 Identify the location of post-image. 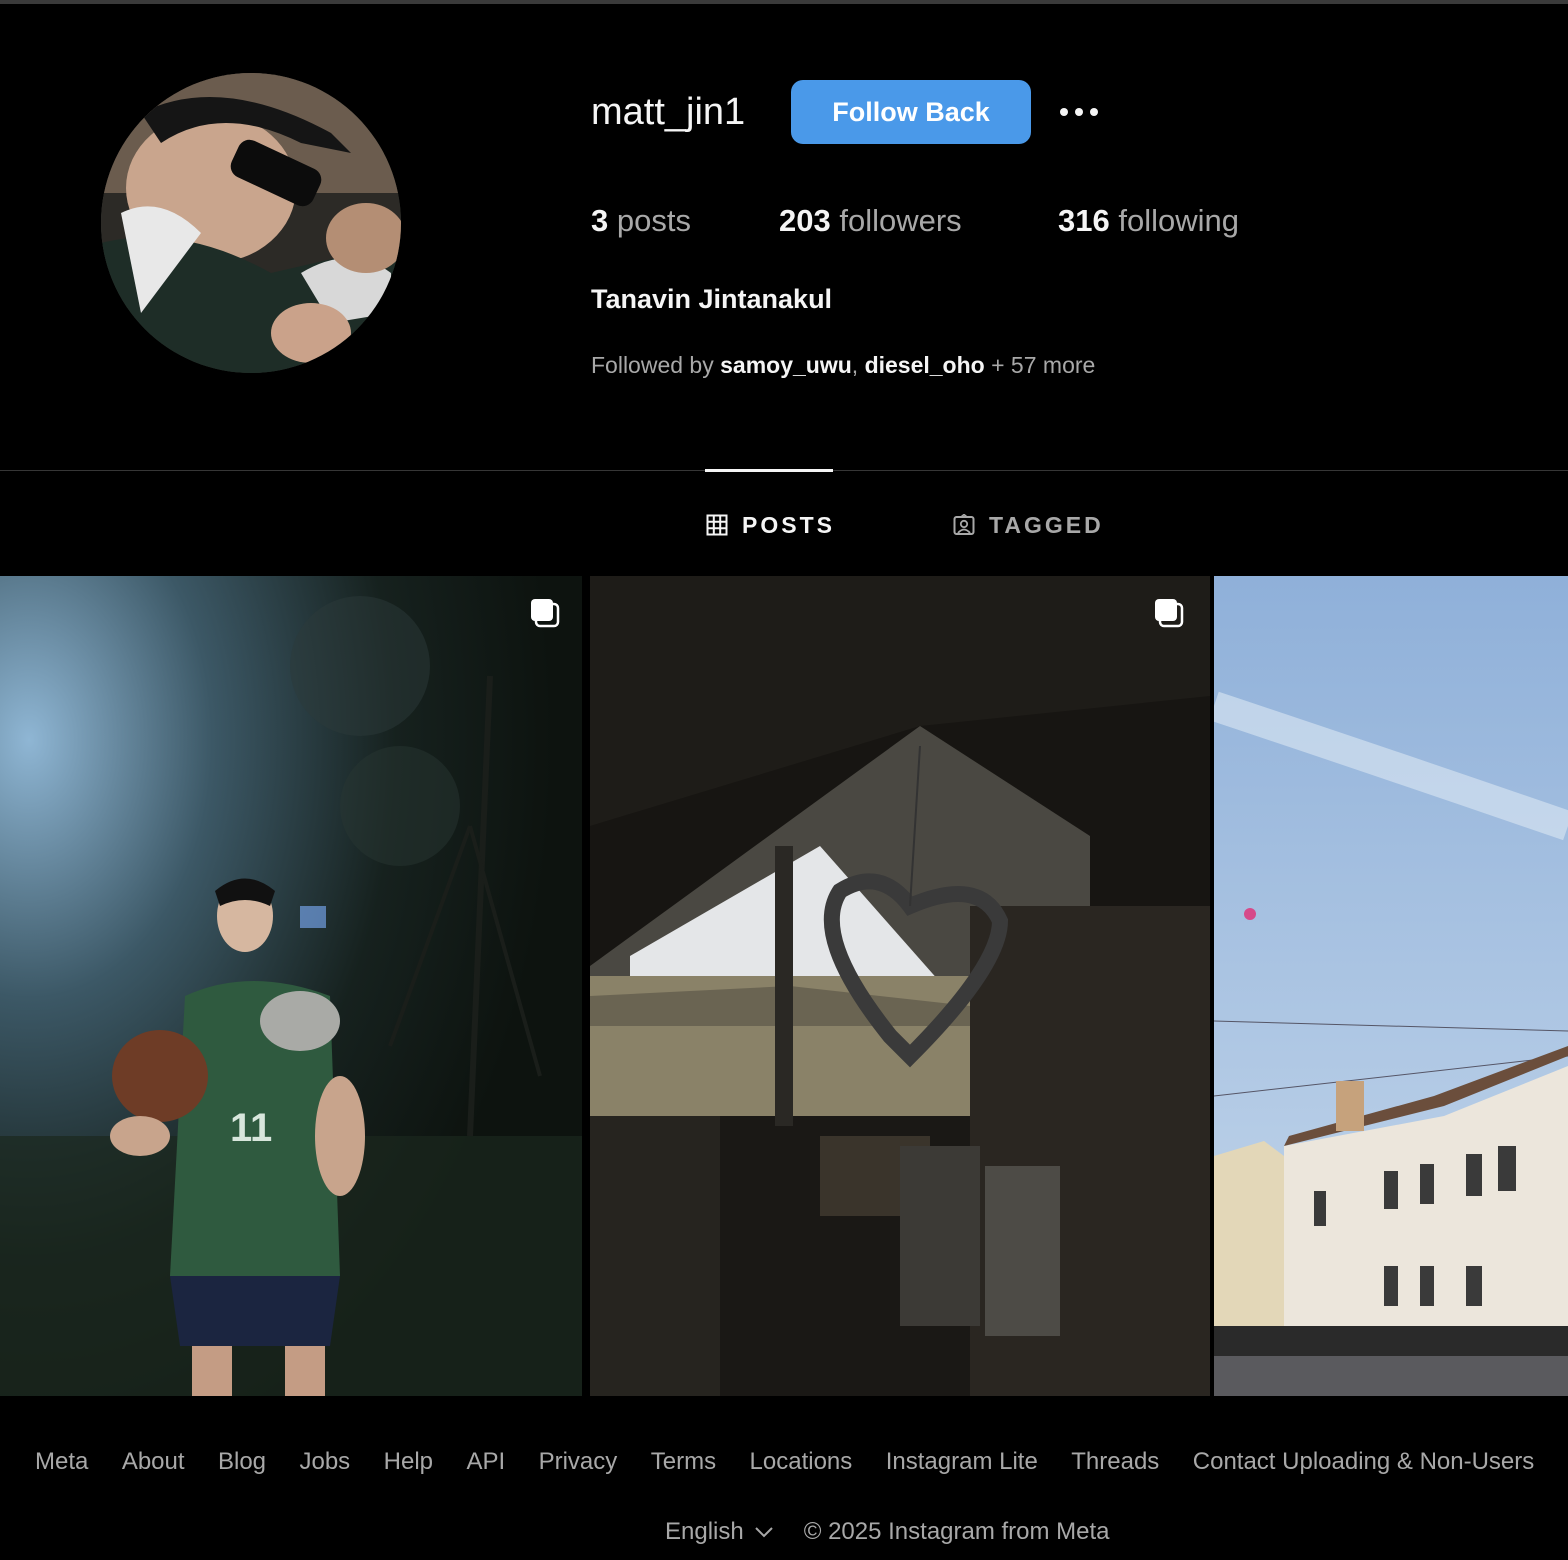
(1391, 986).